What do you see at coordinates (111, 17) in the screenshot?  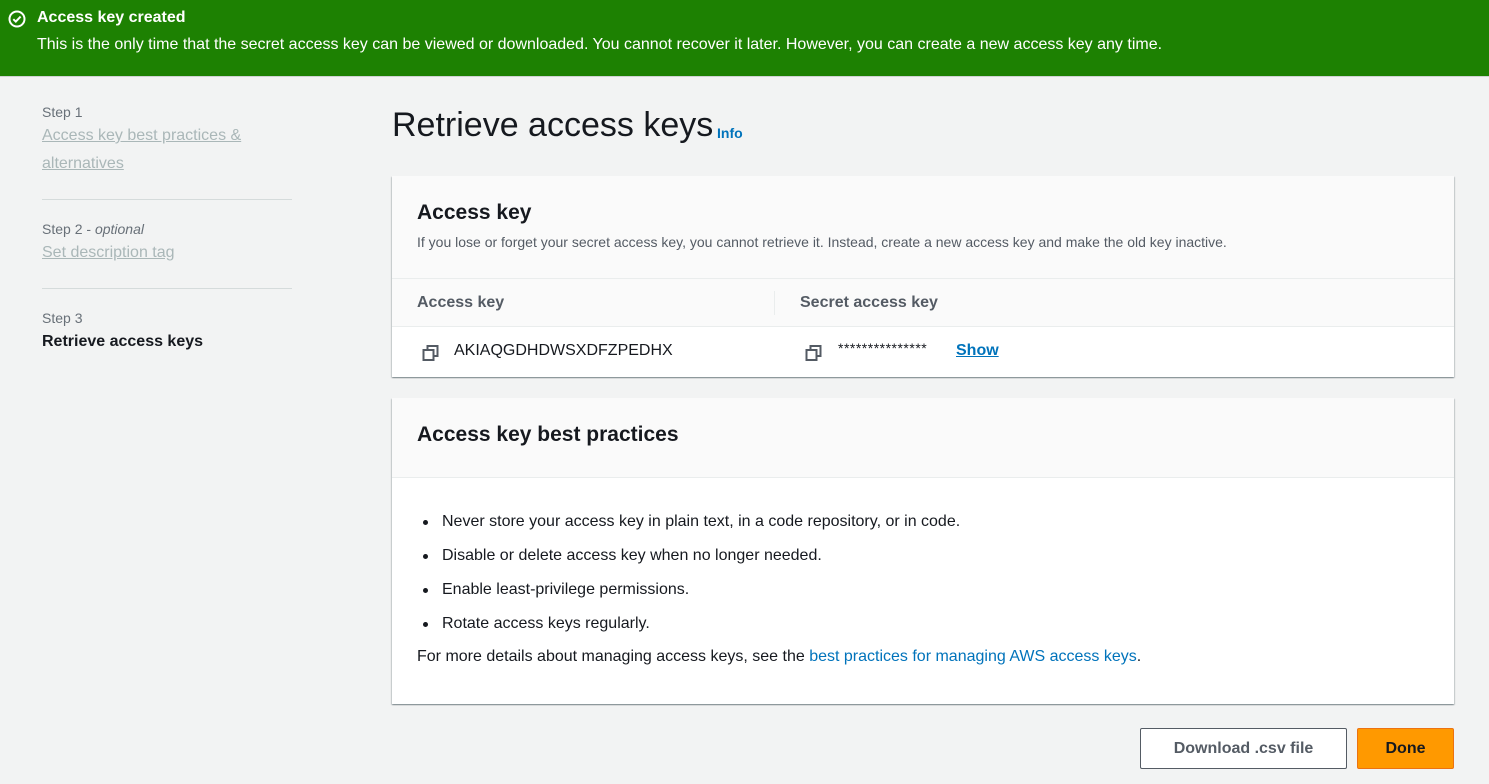 I see `flash-title: Access key created` at bounding box center [111, 17].